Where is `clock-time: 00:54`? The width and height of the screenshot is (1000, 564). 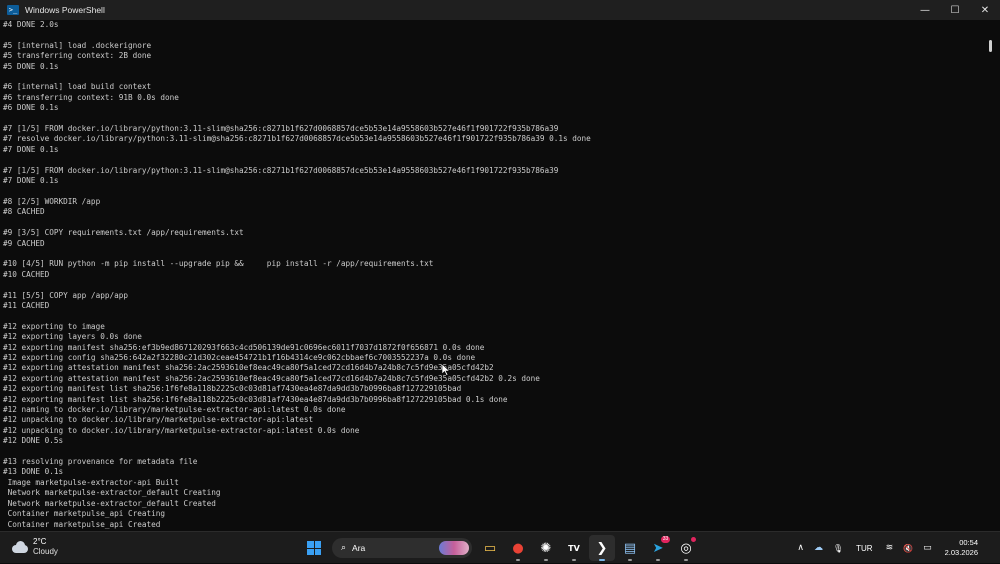
clock-time: 00:54 is located at coordinates (968, 542).